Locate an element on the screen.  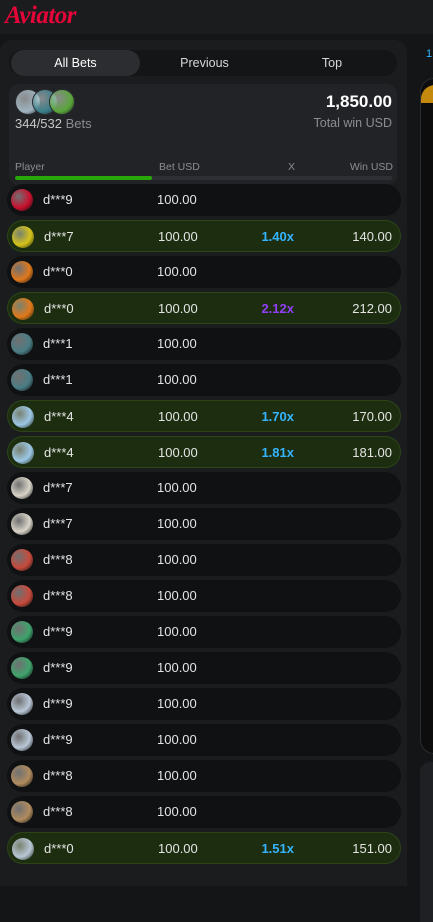
total-win-value: 1,850.00 is located at coordinates (358, 101).